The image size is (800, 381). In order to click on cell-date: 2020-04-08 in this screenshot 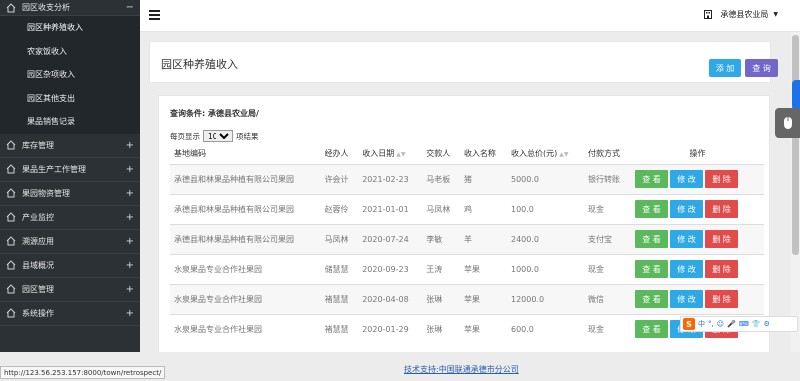, I will do `click(390, 298)`.